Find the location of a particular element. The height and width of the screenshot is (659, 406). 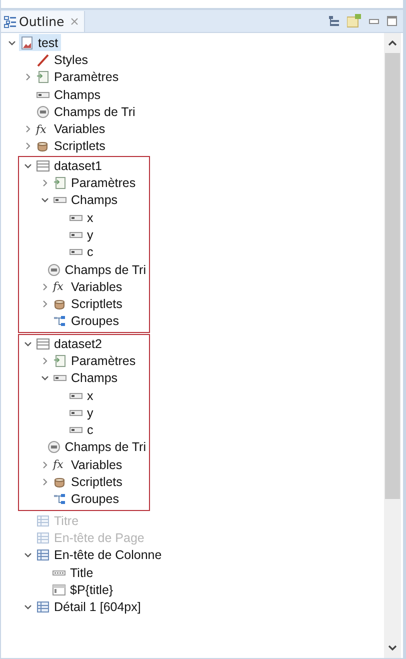

collapse-all-icon is located at coordinates (334, 21).